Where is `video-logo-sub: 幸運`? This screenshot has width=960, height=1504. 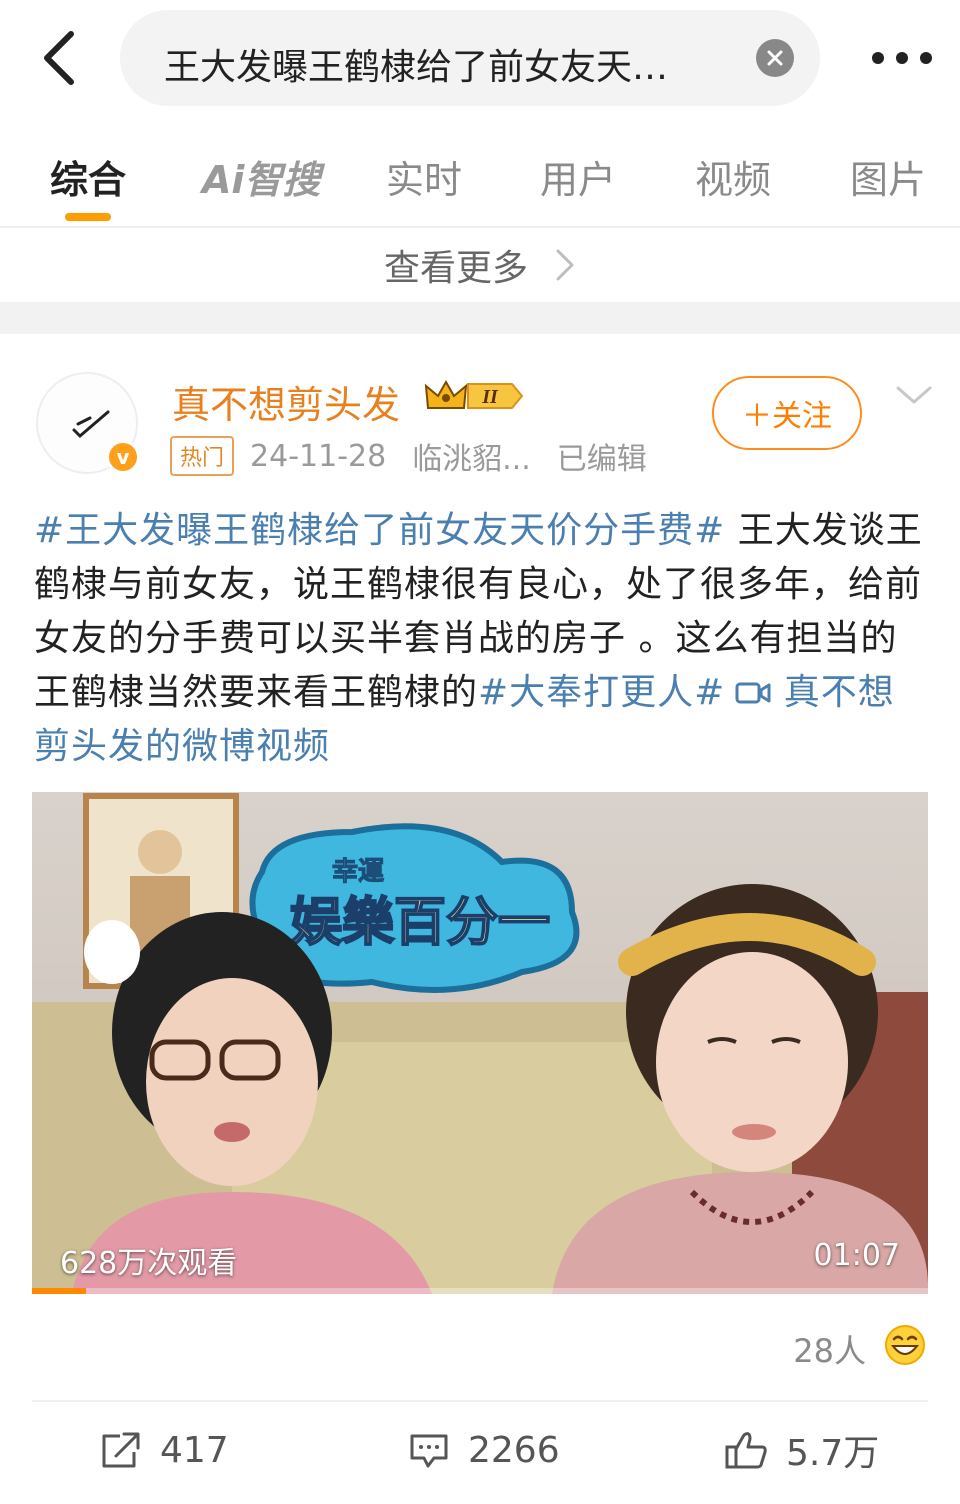 video-logo-sub: 幸運 is located at coordinates (358, 871).